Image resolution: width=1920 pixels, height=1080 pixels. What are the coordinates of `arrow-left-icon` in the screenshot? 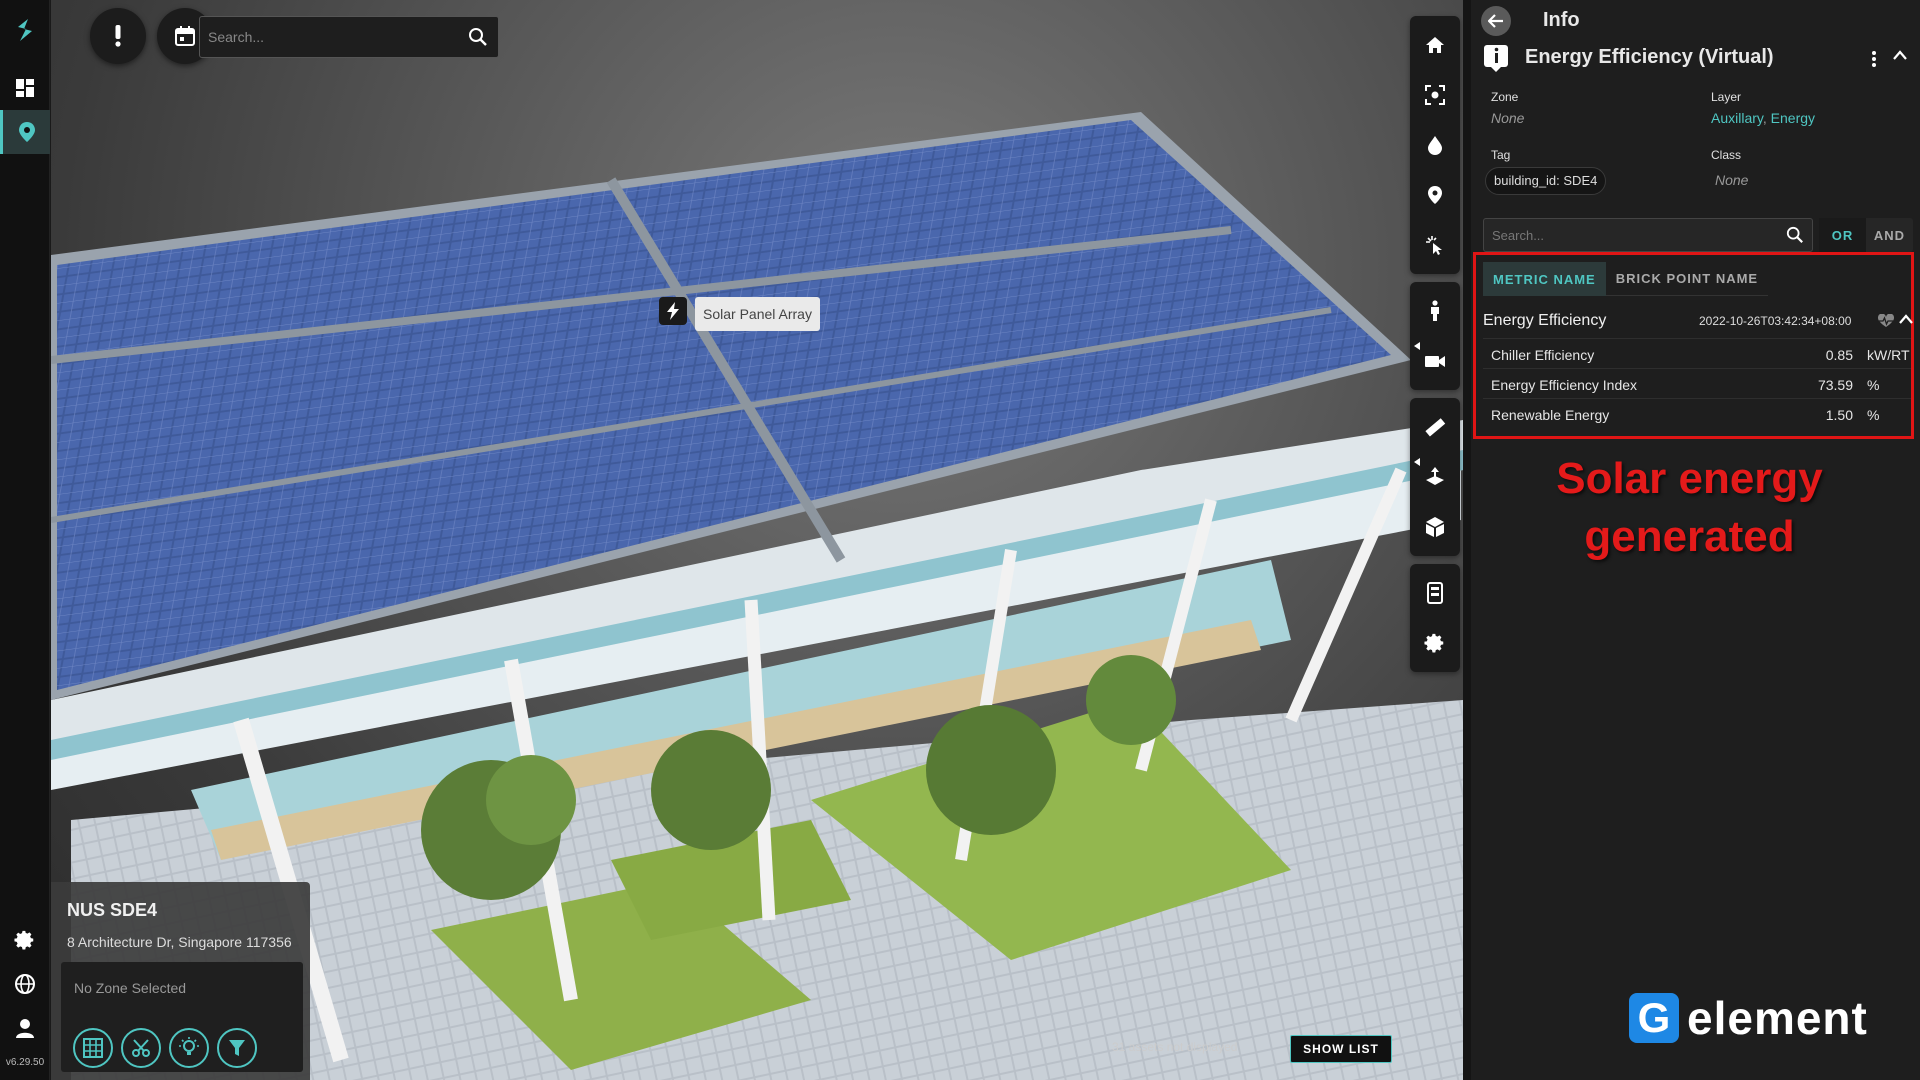 It's located at (1495, 21).